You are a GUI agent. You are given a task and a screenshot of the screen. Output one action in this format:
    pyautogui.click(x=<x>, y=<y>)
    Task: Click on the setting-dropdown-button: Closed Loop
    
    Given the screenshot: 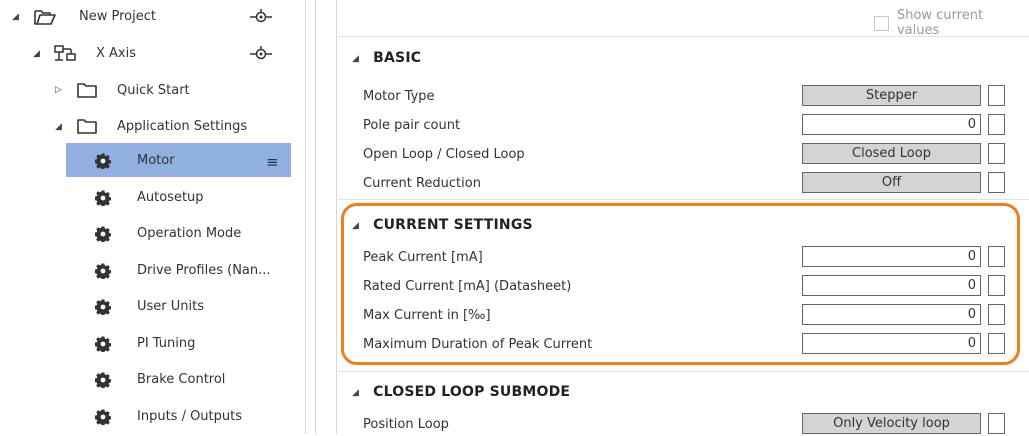 What is the action you would take?
    pyautogui.click(x=891, y=153)
    